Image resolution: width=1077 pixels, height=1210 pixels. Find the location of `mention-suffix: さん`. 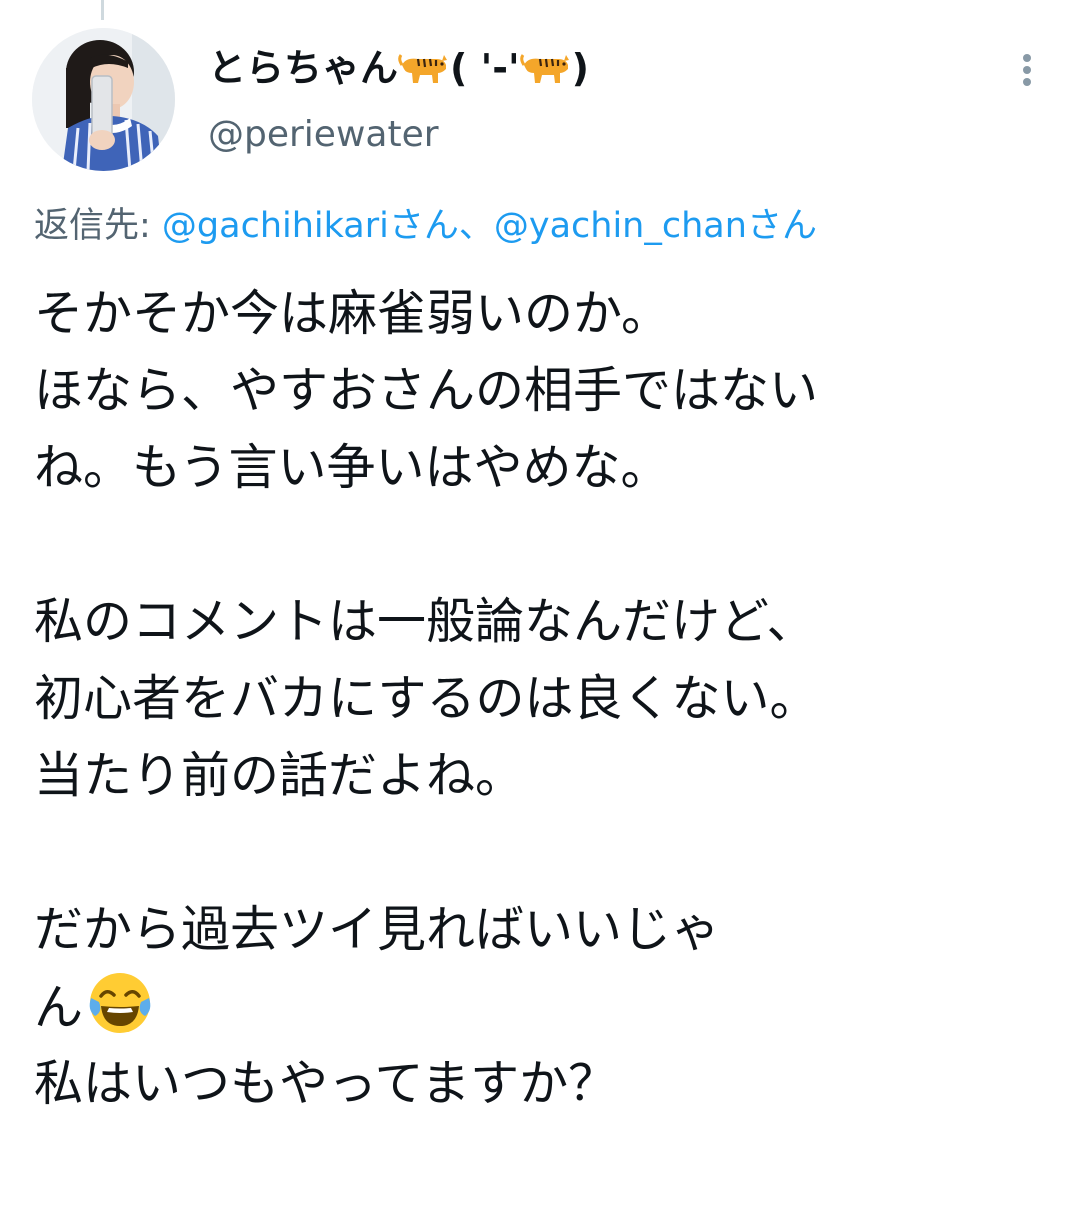

mention-suffix: さん is located at coordinates (782, 226).